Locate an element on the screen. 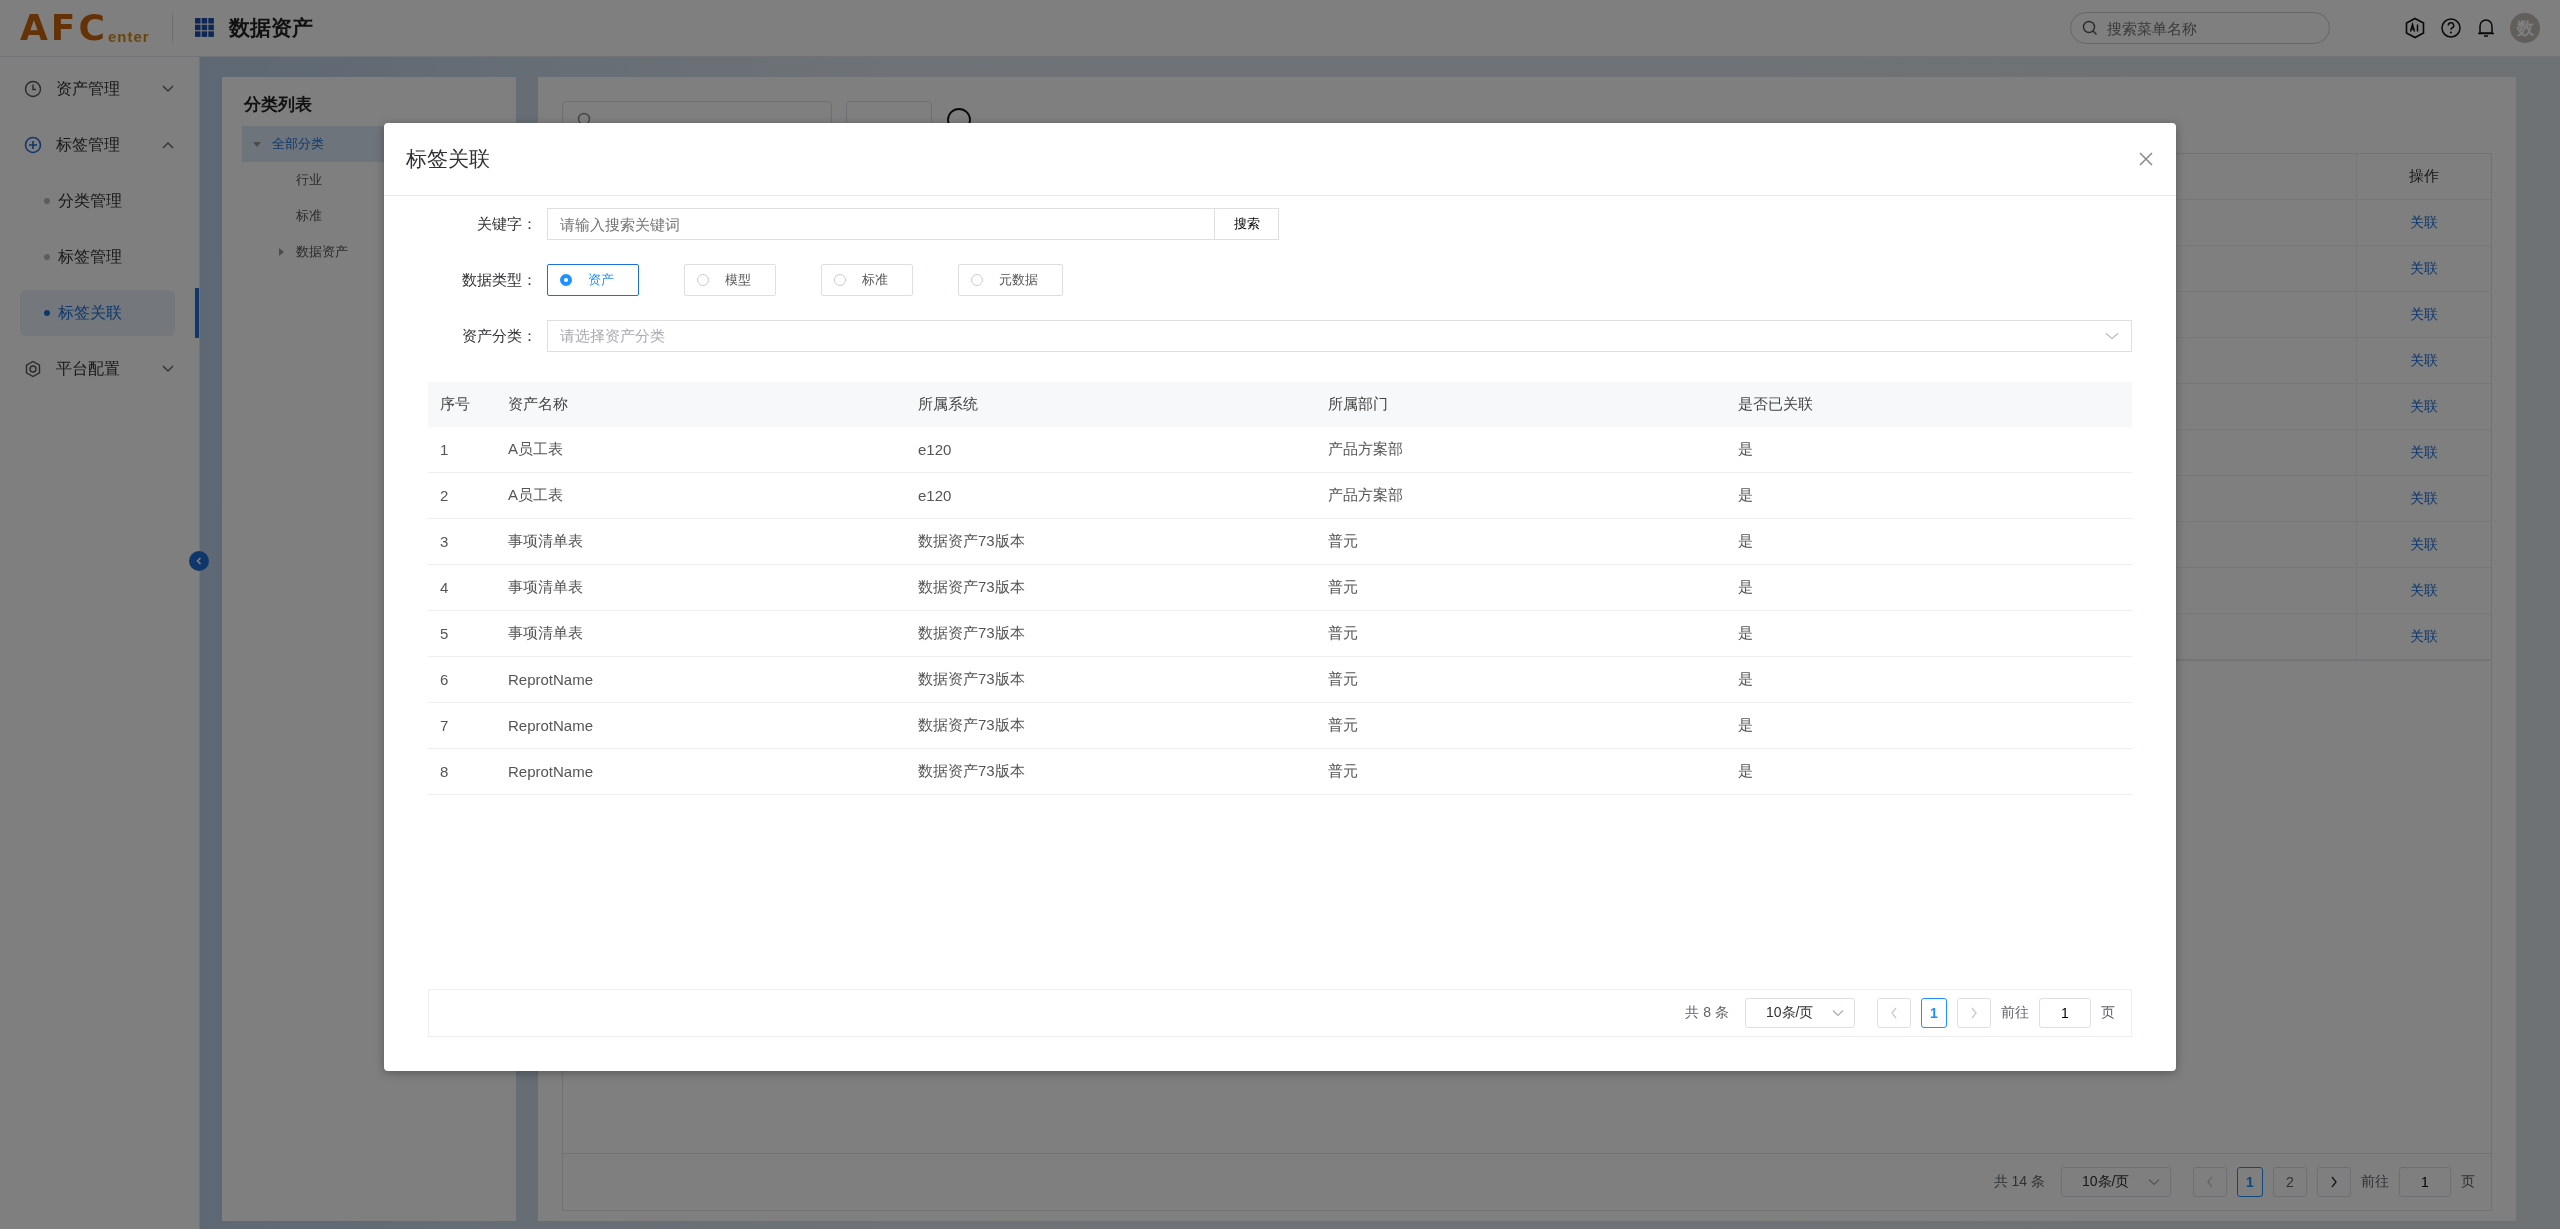 This screenshot has height=1229, width=2560. keyword-field: 请输入搜索关键词 is located at coordinates (881, 224).